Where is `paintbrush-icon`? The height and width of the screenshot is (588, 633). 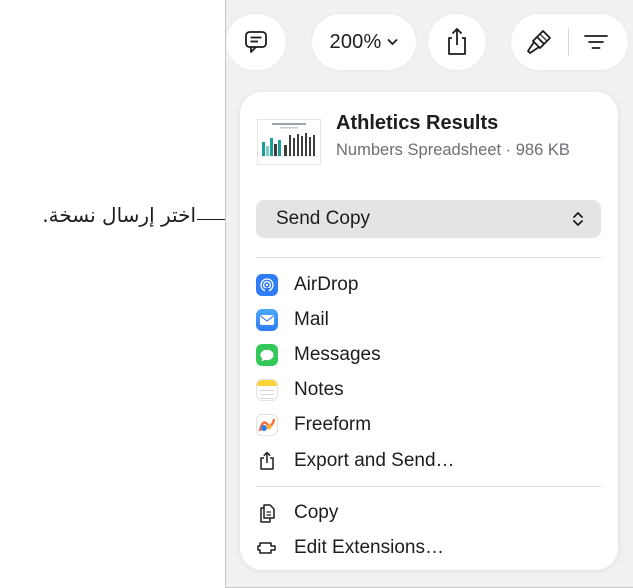
paintbrush-icon is located at coordinates (539, 45).